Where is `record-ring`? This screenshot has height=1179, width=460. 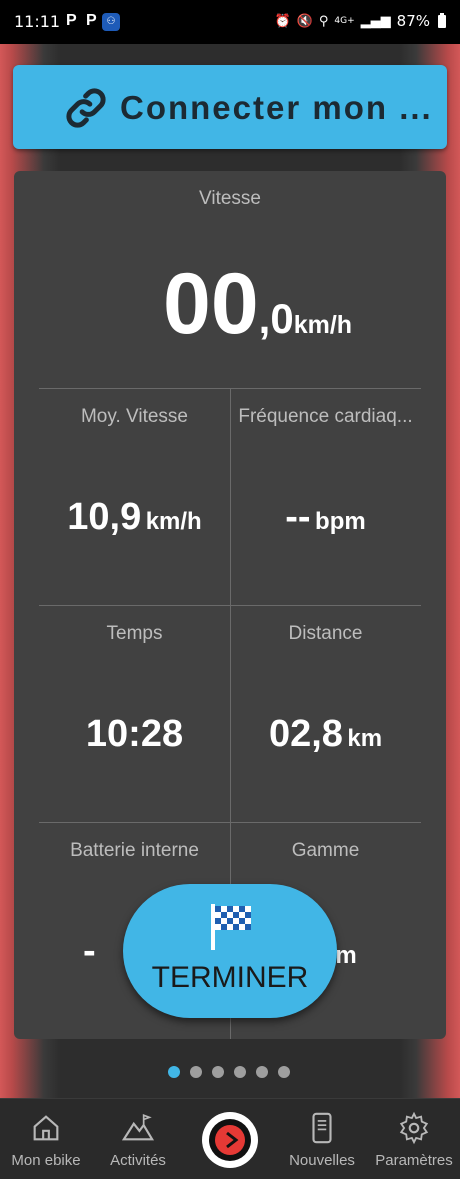
record-ring is located at coordinates (230, 1140).